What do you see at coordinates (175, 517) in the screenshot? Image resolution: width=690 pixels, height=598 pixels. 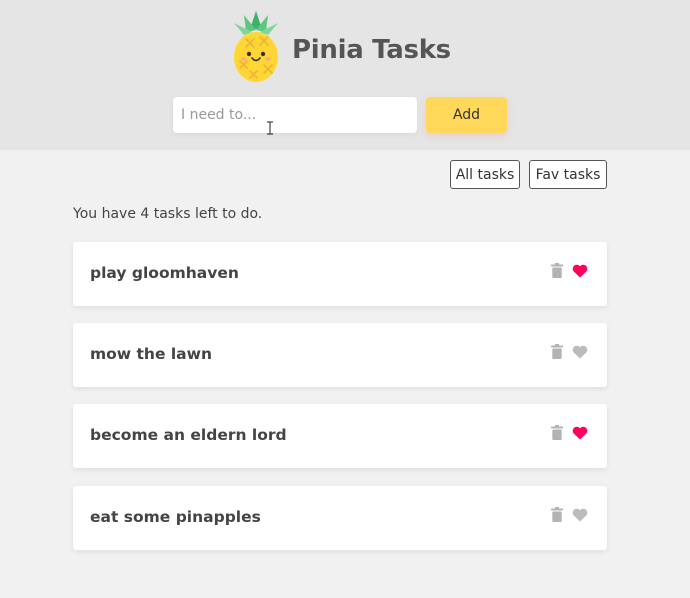 I see `task-title: eat some pinapples` at bounding box center [175, 517].